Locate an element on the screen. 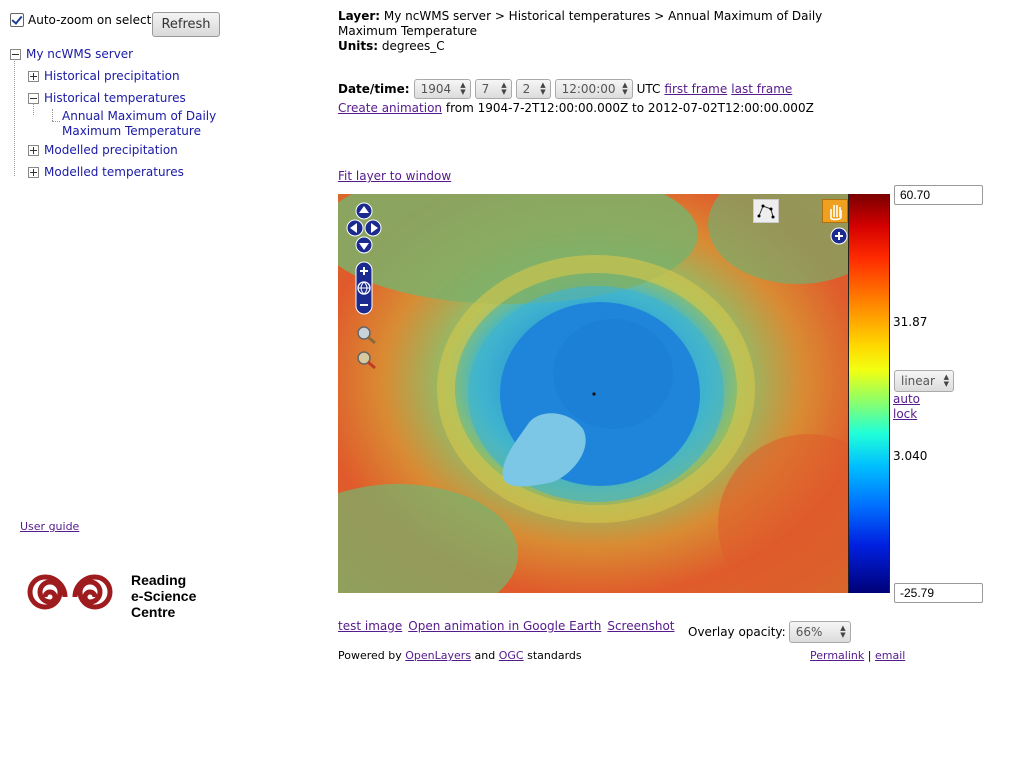 The width and height of the screenshot is (1024, 768). pan-arrows-icon is located at coordinates (364, 228).